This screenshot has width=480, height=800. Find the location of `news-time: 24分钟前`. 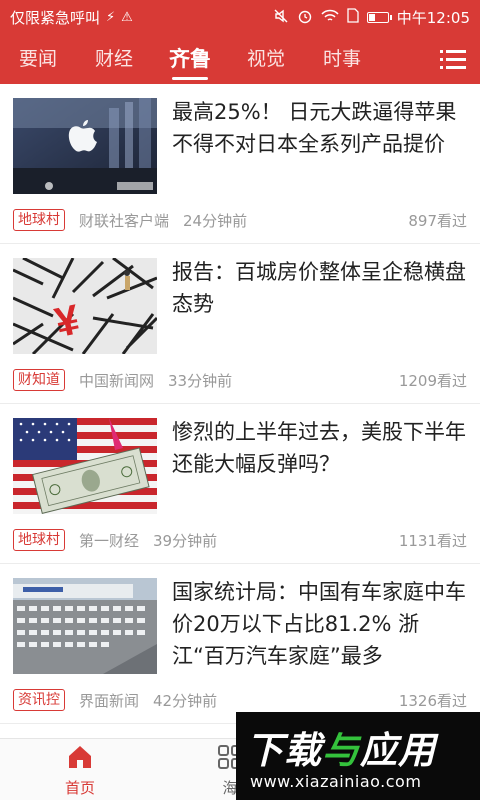

news-time: 24分钟前 is located at coordinates (215, 220).